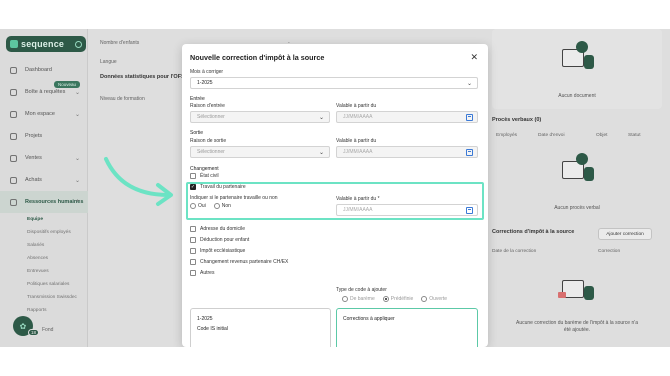  What do you see at coordinates (207, 273) in the screenshot?
I see `autres-label: Autres` at bounding box center [207, 273].